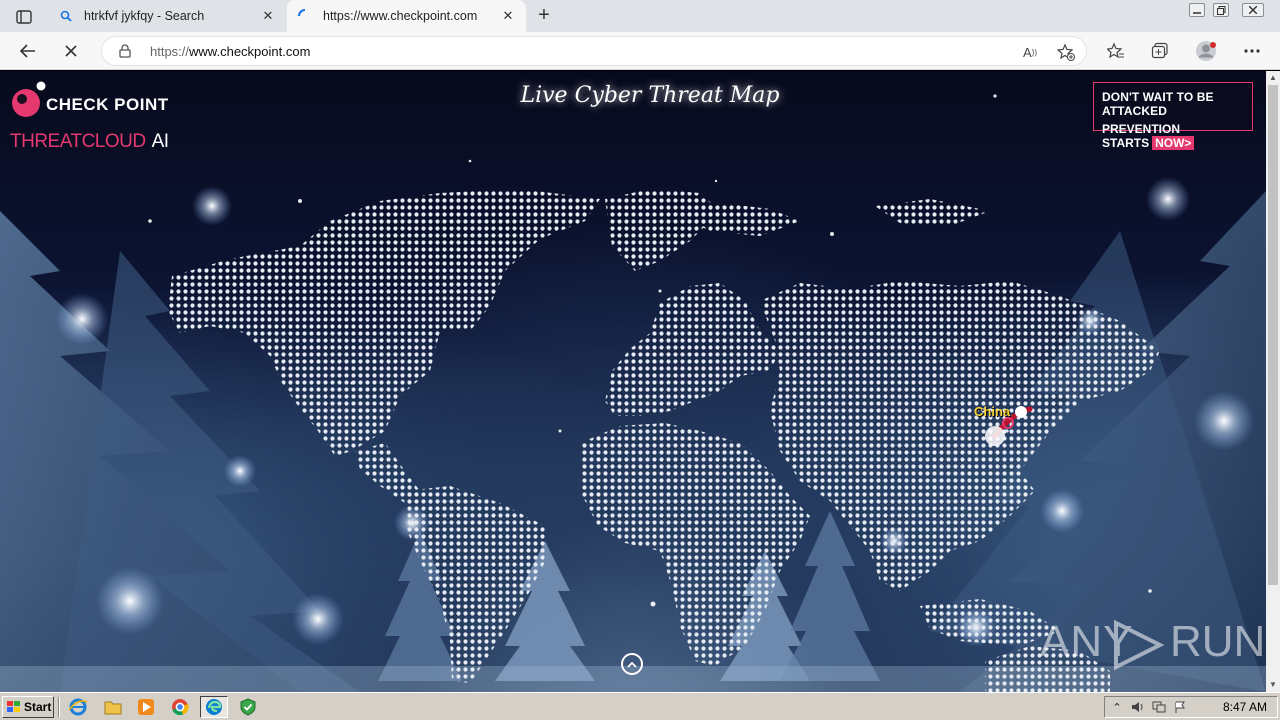 The height and width of the screenshot is (720, 1280). What do you see at coordinates (1066, 52) in the screenshot?
I see `add-favorite-icon` at bounding box center [1066, 52].